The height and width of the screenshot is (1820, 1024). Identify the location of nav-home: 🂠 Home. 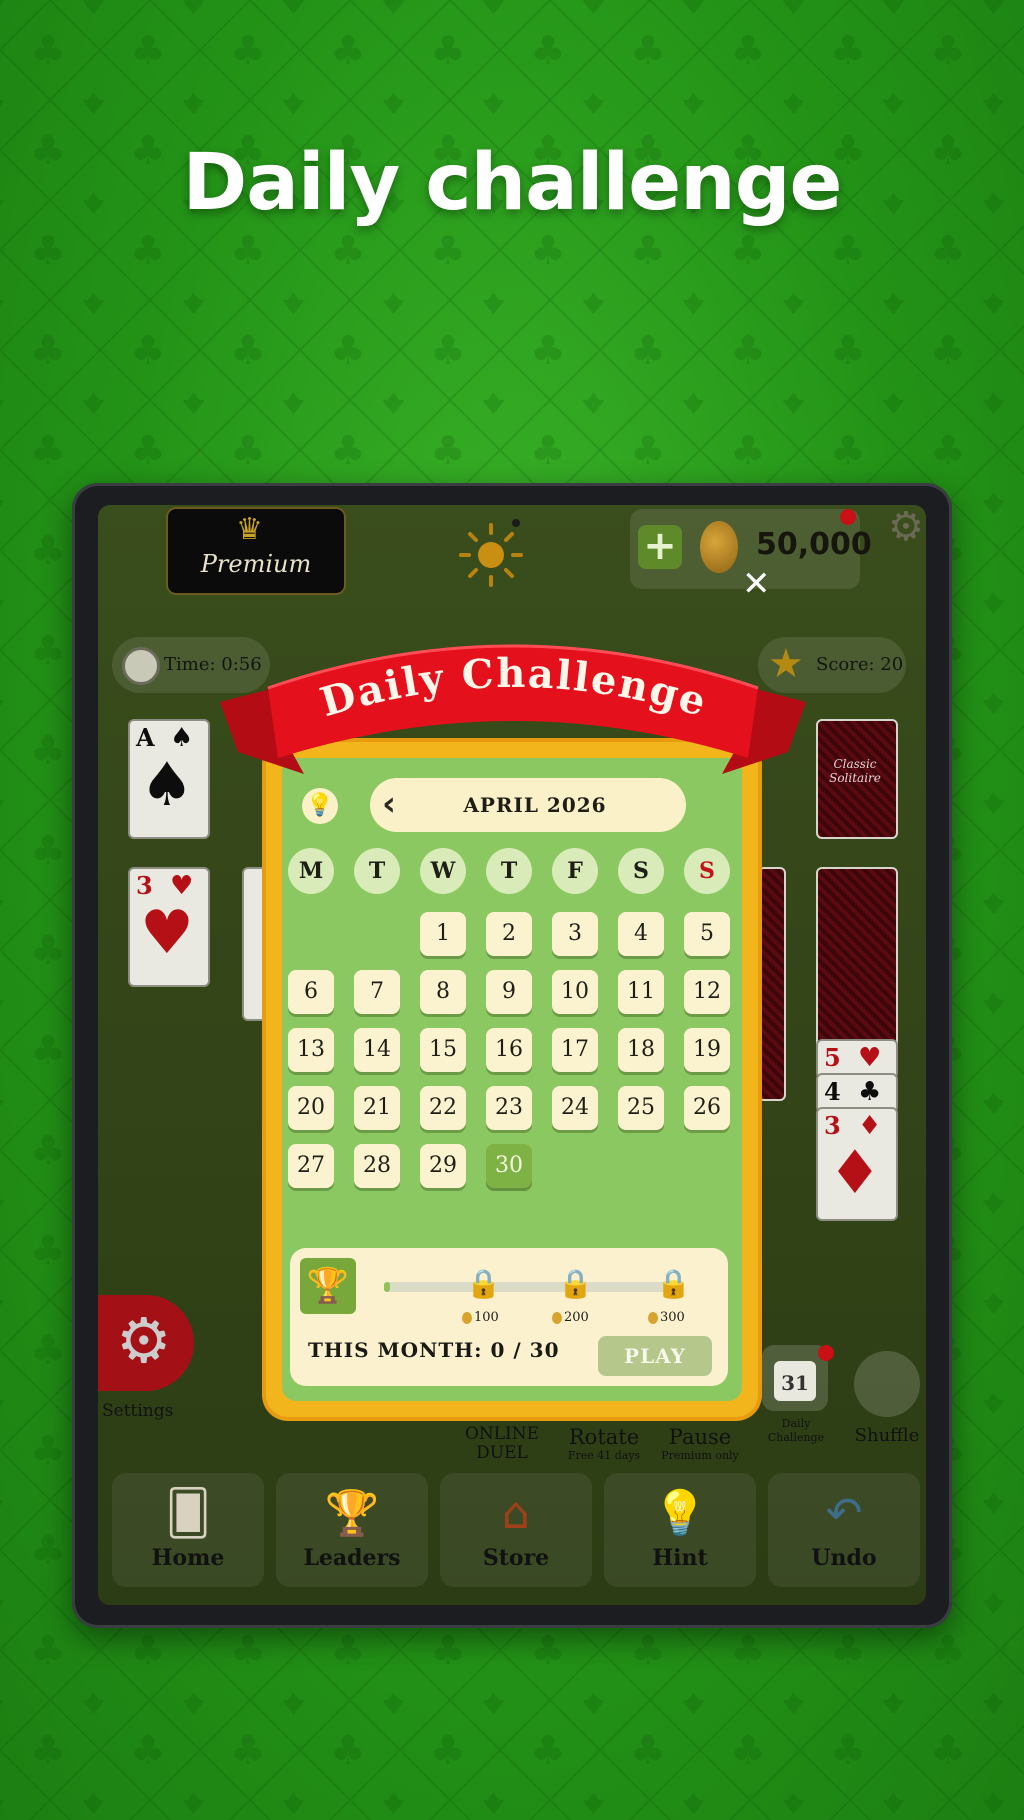
(188, 1530).